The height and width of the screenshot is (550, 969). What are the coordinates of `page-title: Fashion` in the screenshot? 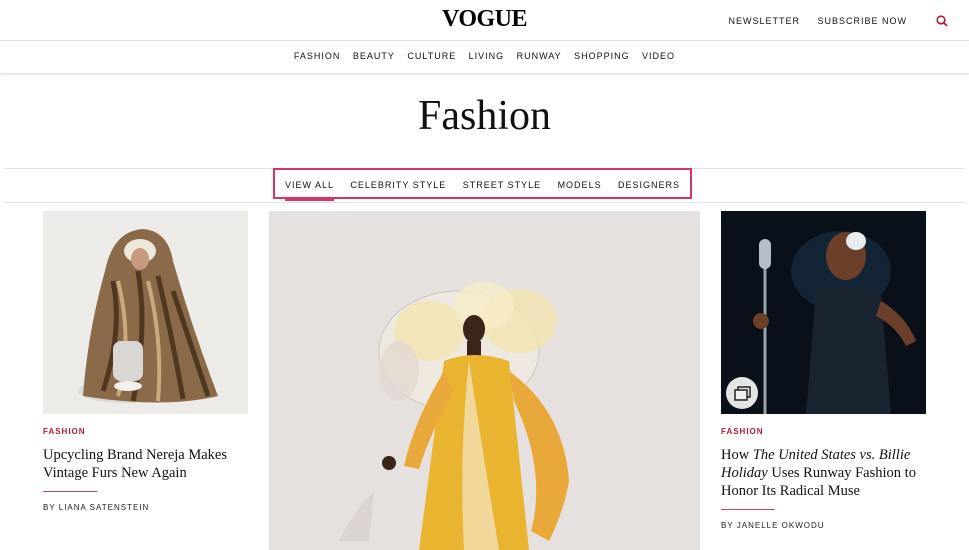 It's located at (484, 116).